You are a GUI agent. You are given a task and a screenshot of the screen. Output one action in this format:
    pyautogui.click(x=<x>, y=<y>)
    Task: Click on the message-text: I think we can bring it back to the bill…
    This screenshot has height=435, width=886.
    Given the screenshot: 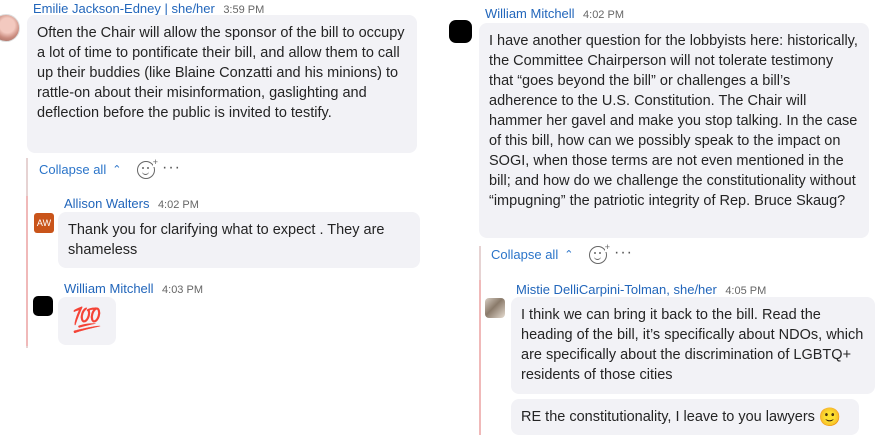 What is the action you would take?
    pyautogui.click(x=692, y=345)
    